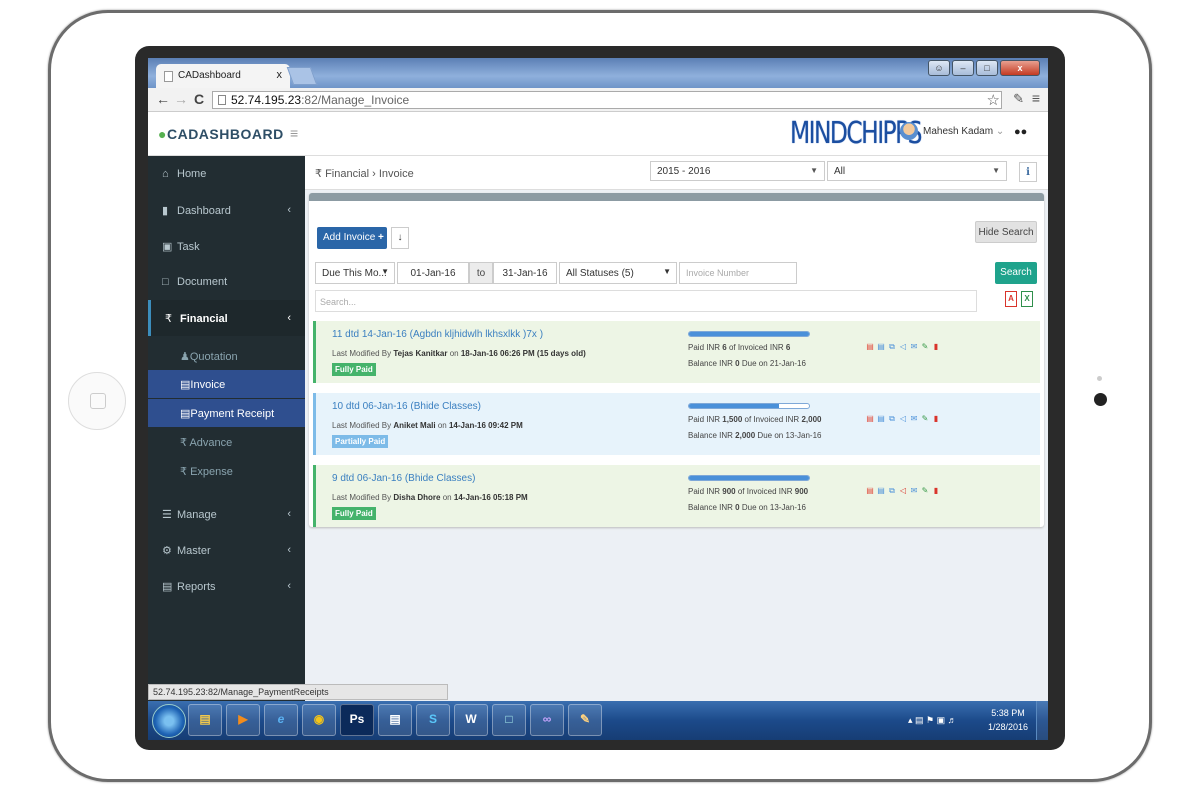  What do you see at coordinates (302, 76) in the screenshot?
I see `new-tab-button` at bounding box center [302, 76].